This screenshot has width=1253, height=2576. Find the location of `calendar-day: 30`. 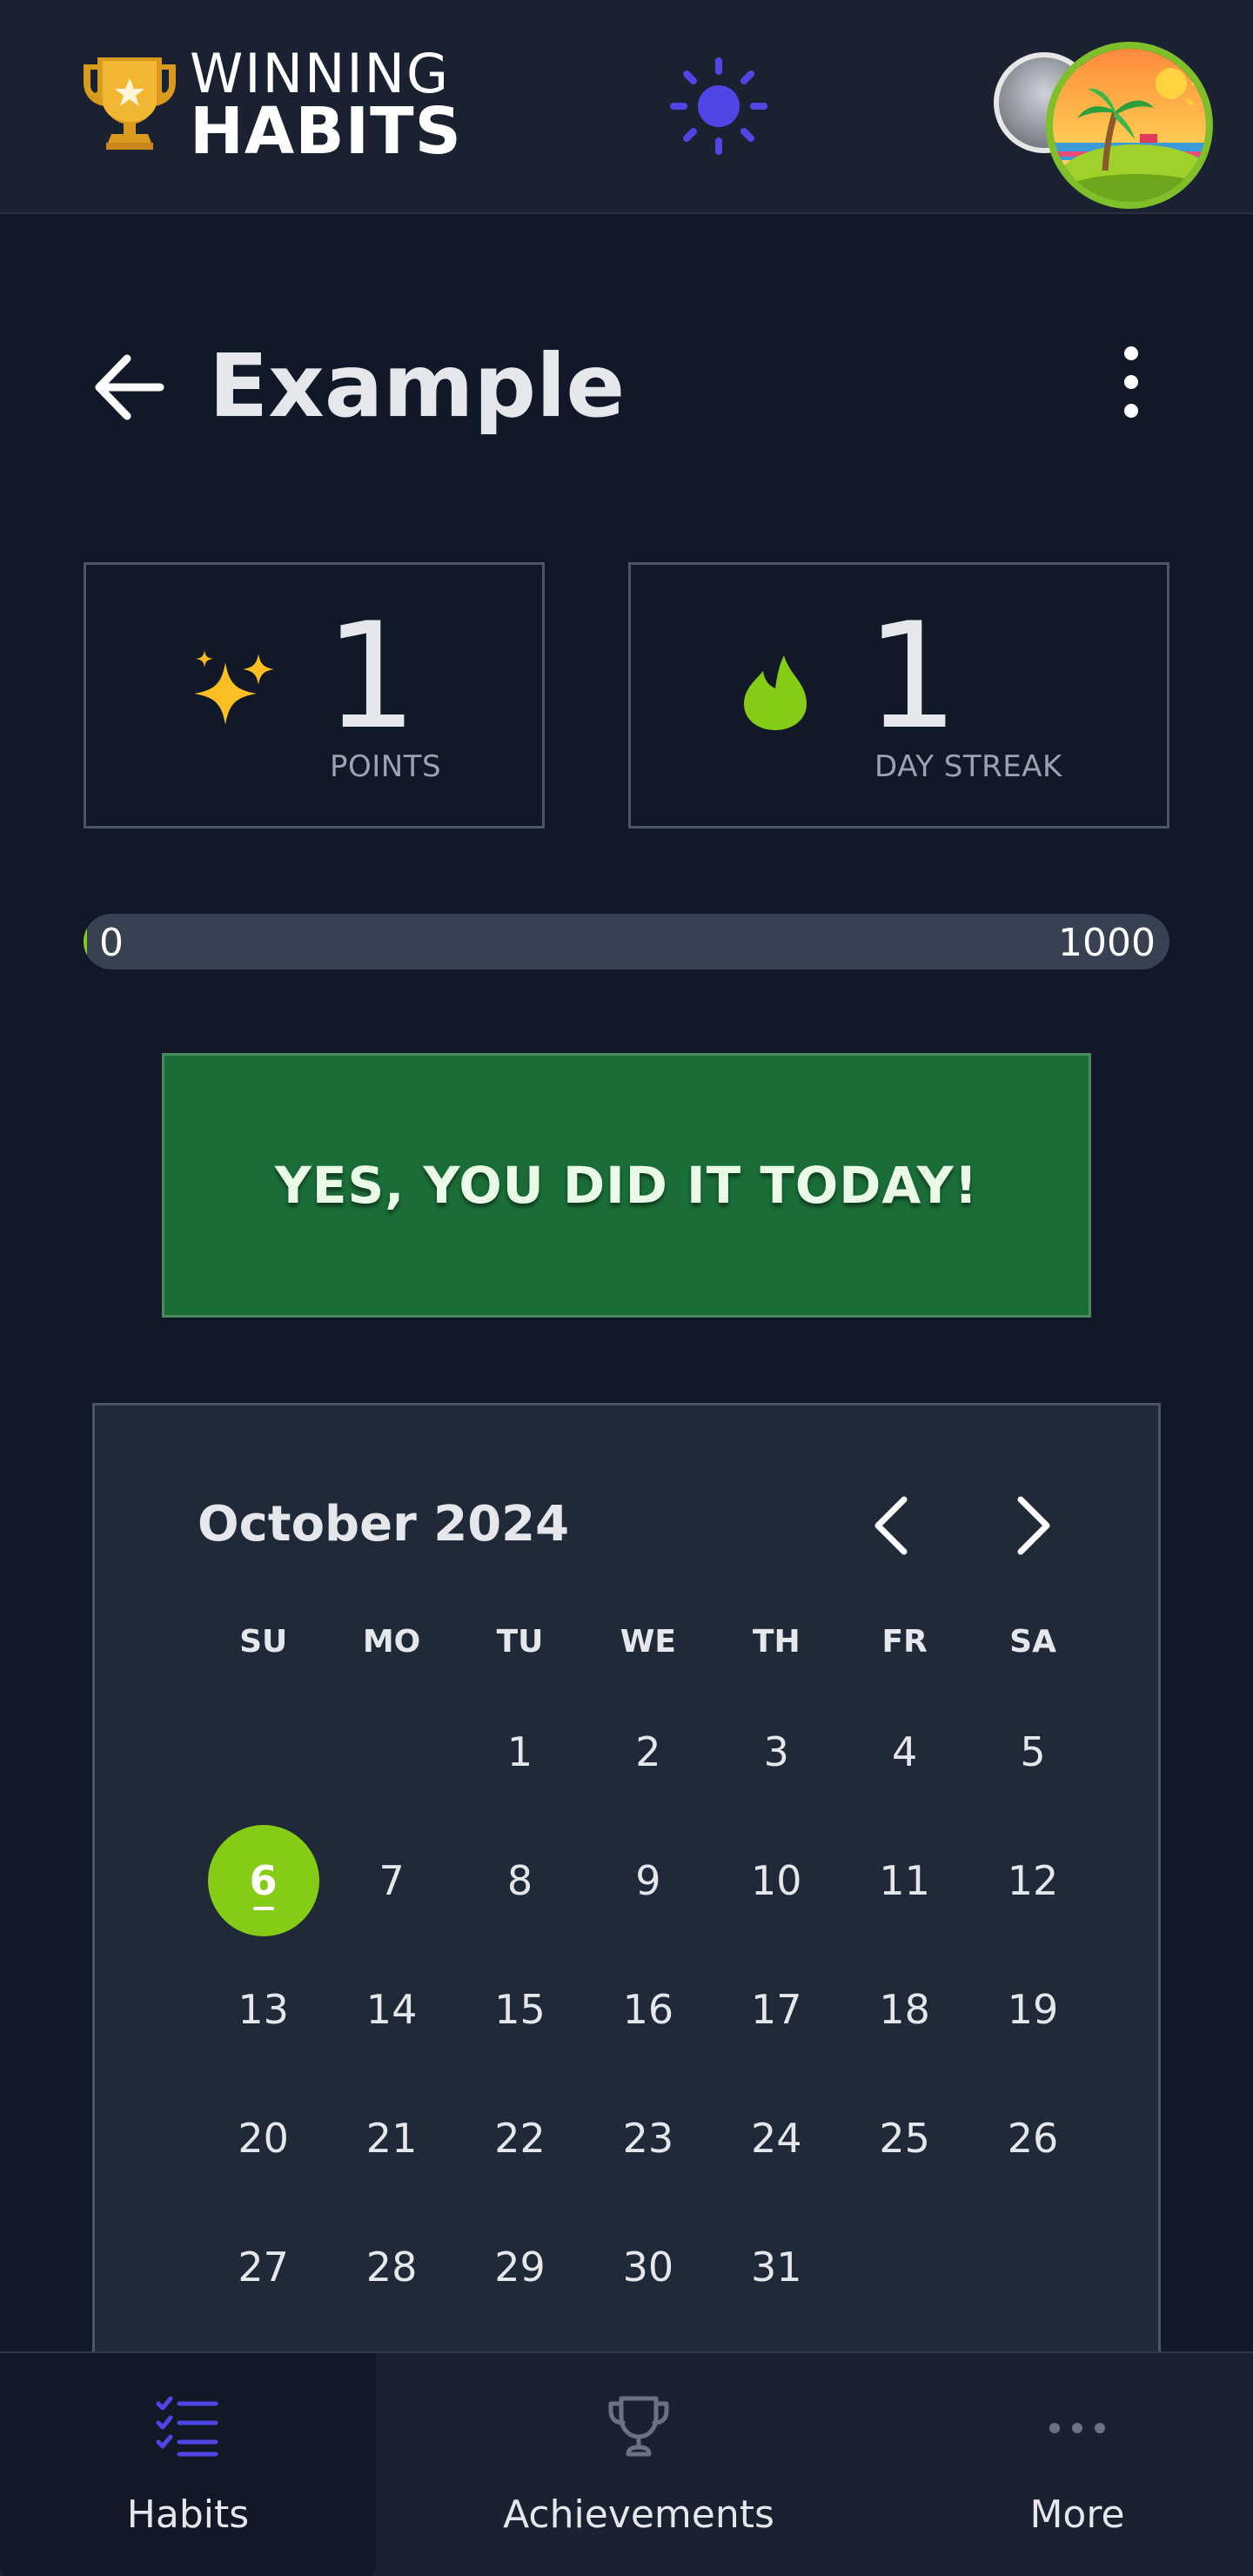

calendar-day: 30 is located at coordinates (648, 2267).